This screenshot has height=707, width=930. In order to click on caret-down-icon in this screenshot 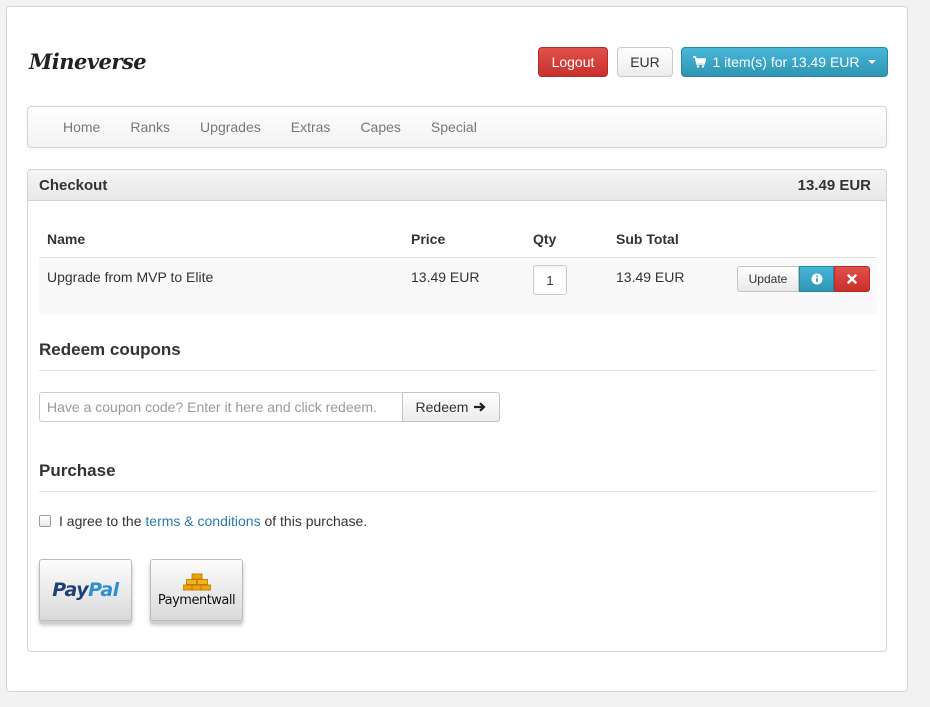, I will do `click(871, 62)`.